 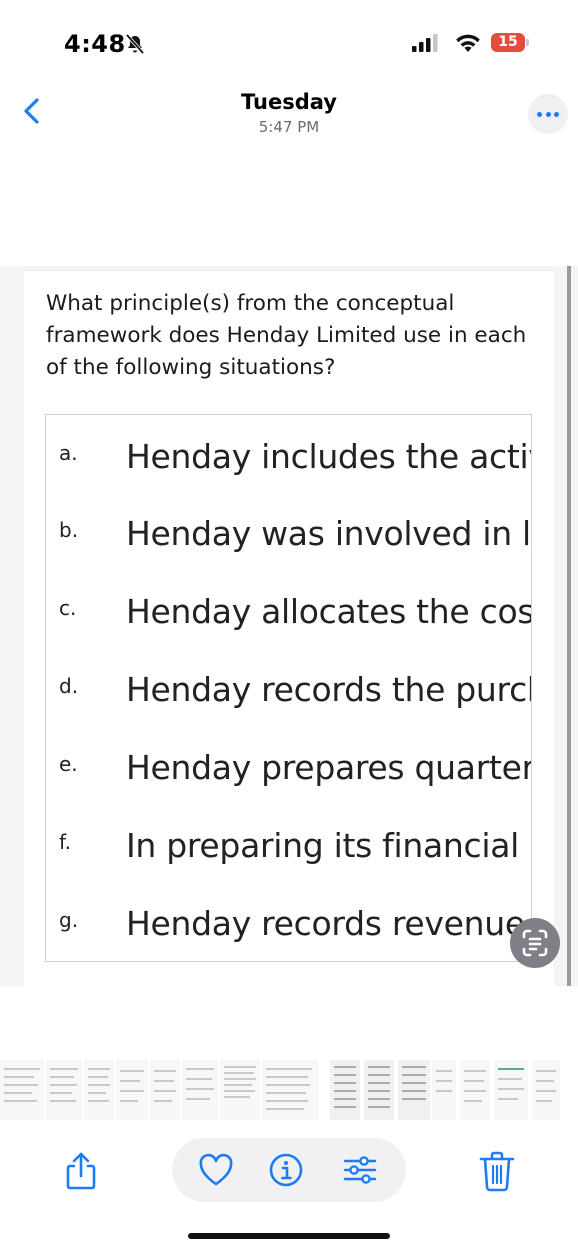 What do you see at coordinates (69, 530) in the screenshot?
I see `option-letter: b.` at bounding box center [69, 530].